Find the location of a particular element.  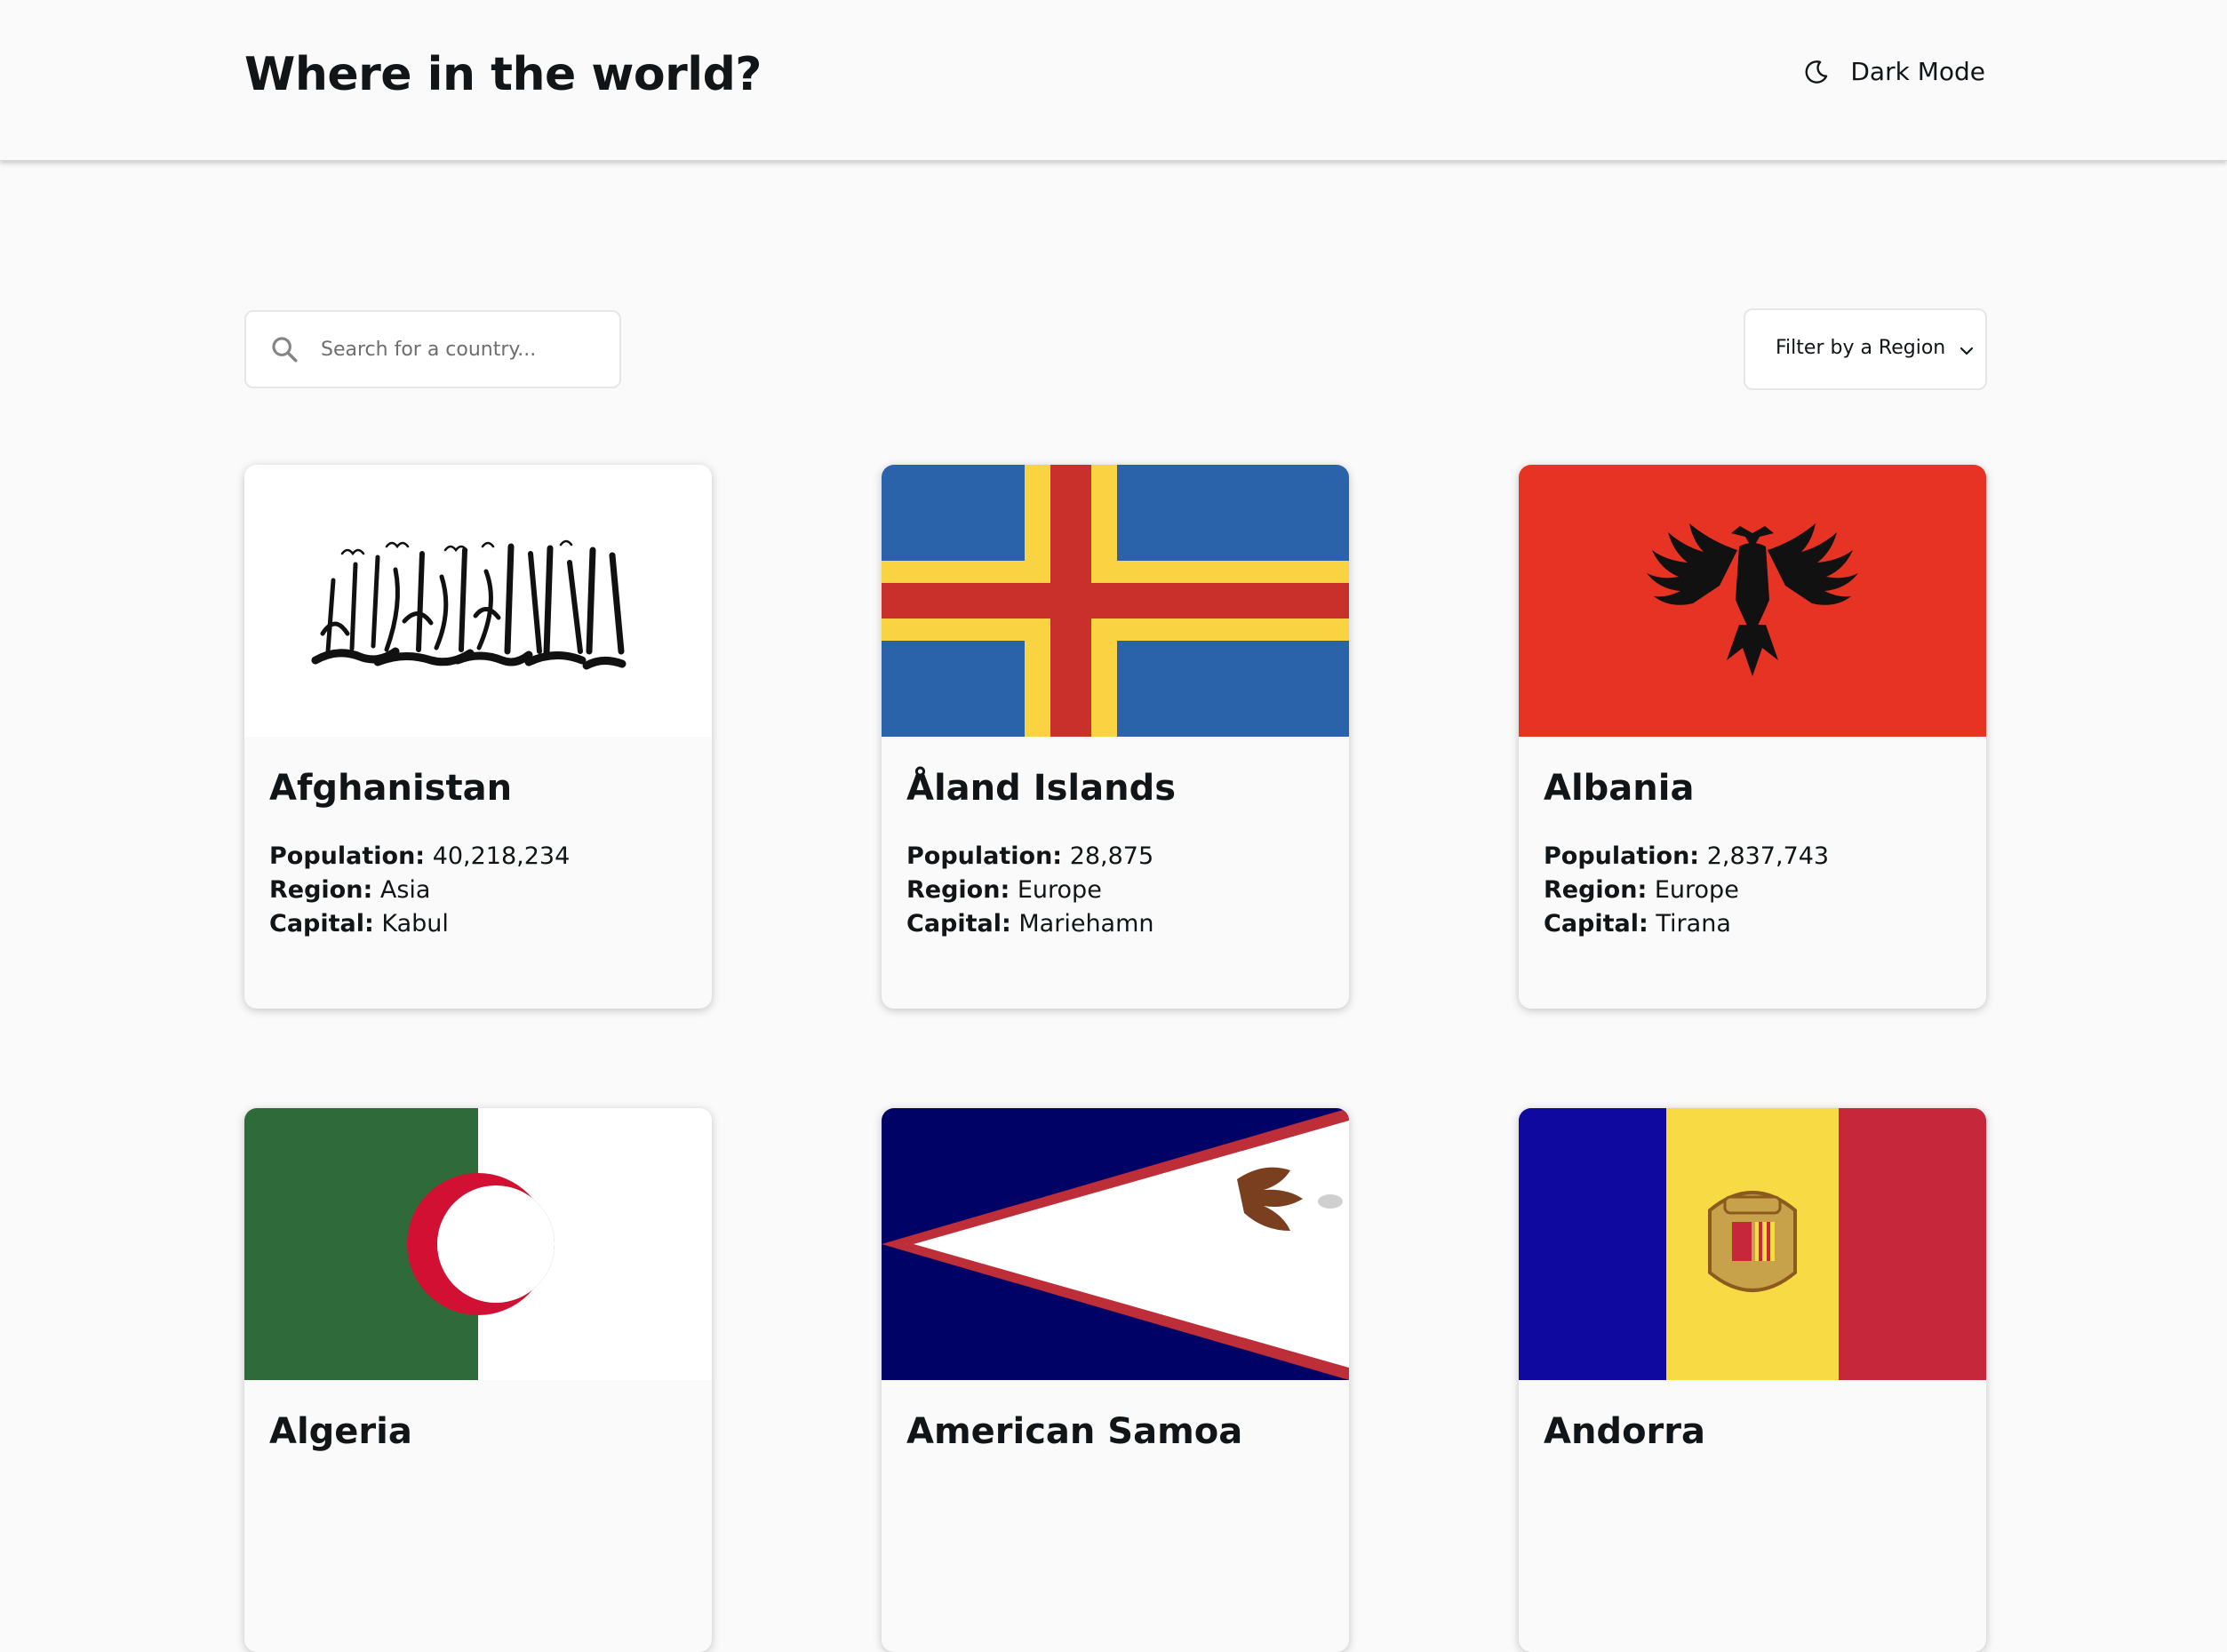

flag-albania is located at coordinates (1752, 601).